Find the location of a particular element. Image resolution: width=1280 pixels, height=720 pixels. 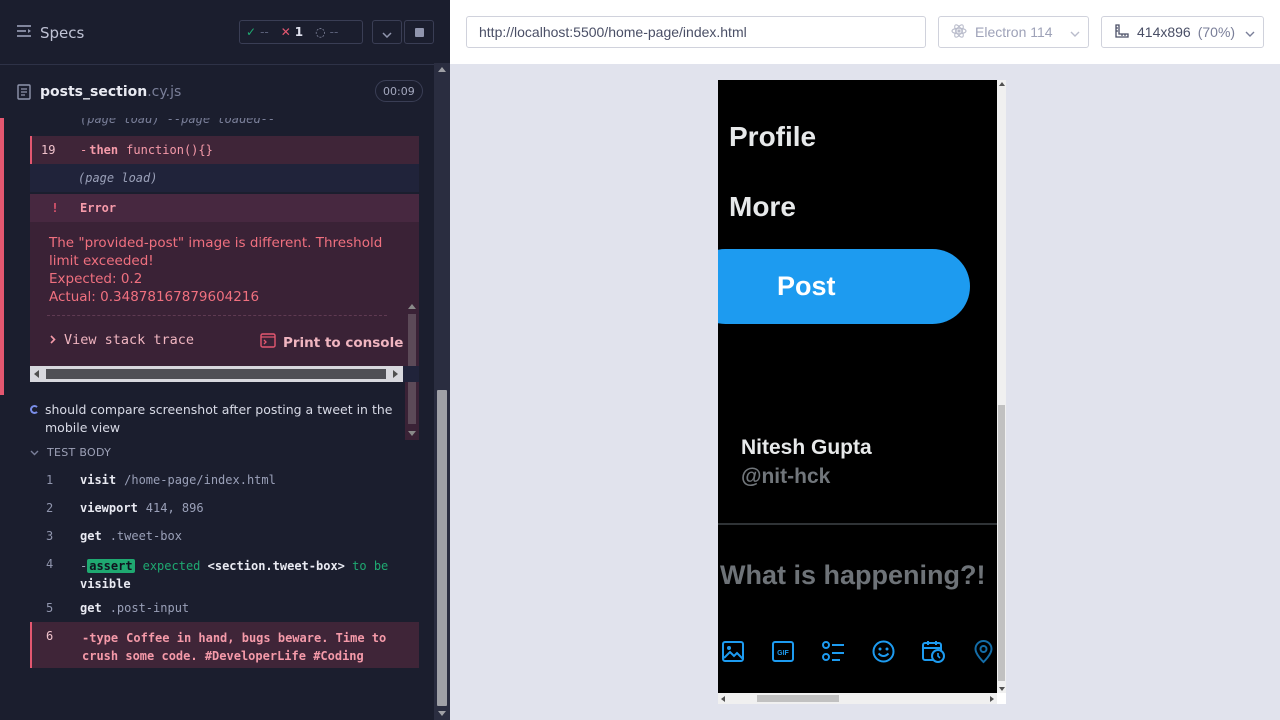

poll-icon is located at coordinates (833, 651).